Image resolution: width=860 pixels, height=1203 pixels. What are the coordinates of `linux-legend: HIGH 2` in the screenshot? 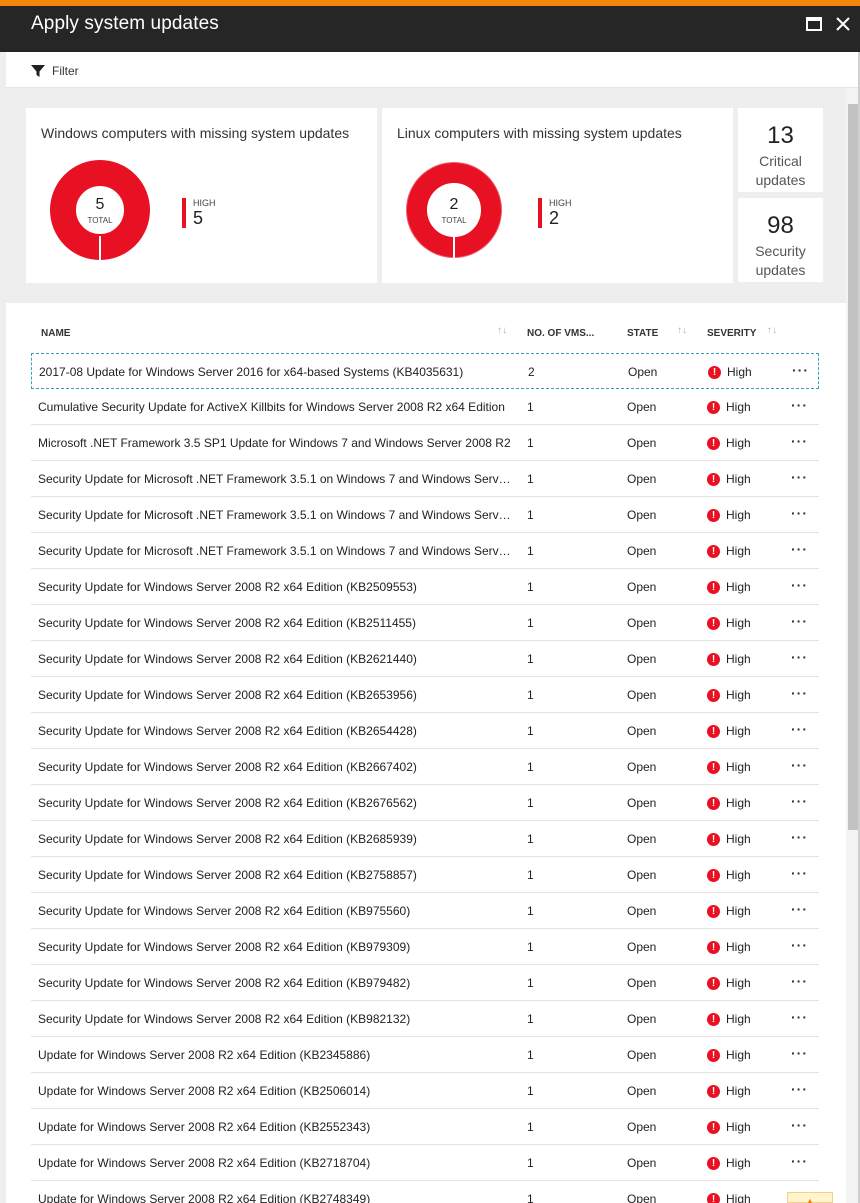 It's located at (568, 214).